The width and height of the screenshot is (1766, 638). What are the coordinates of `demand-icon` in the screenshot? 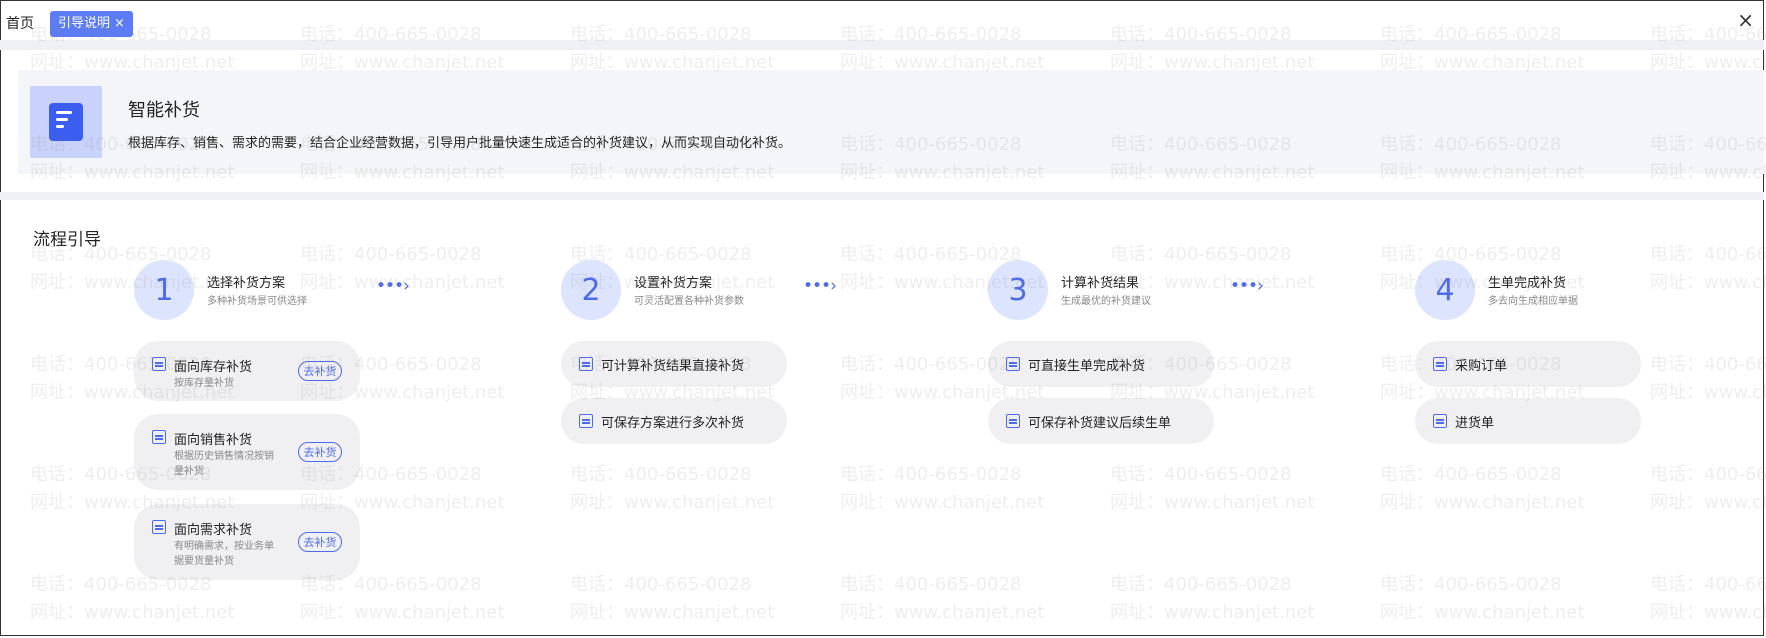 It's located at (159, 527).